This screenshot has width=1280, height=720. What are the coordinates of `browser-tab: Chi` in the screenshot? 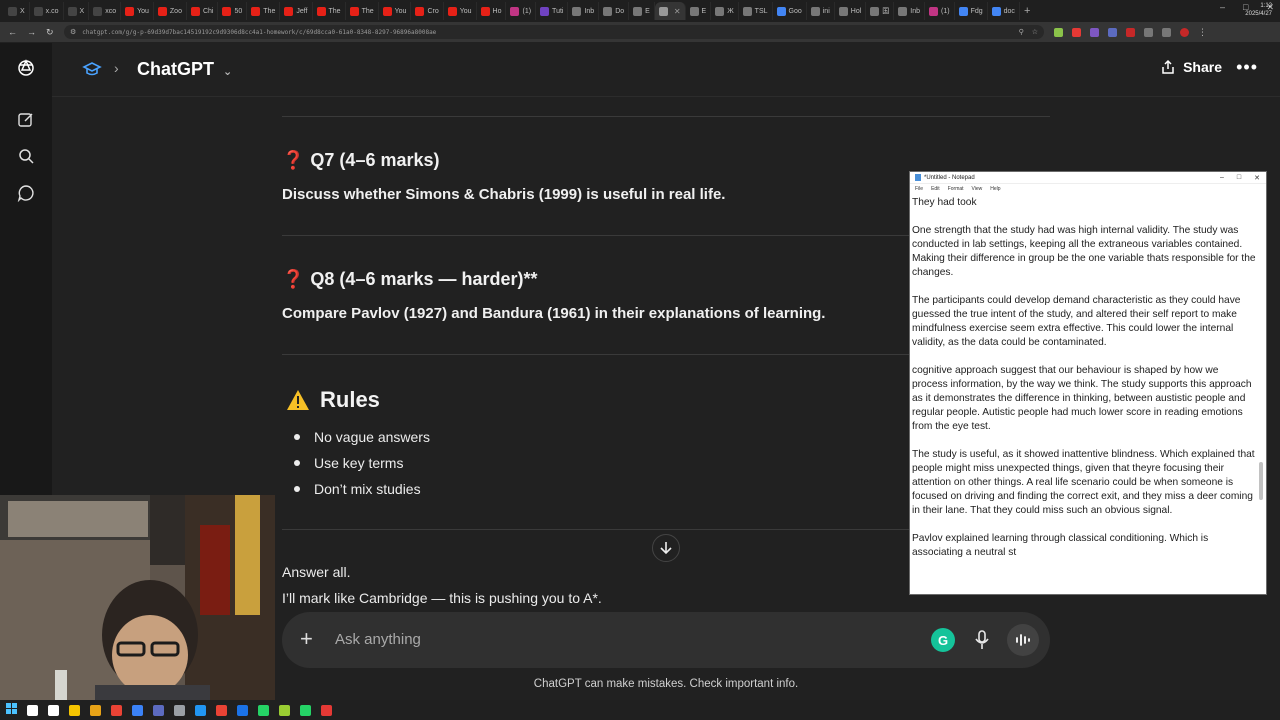 It's located at (203, 11).